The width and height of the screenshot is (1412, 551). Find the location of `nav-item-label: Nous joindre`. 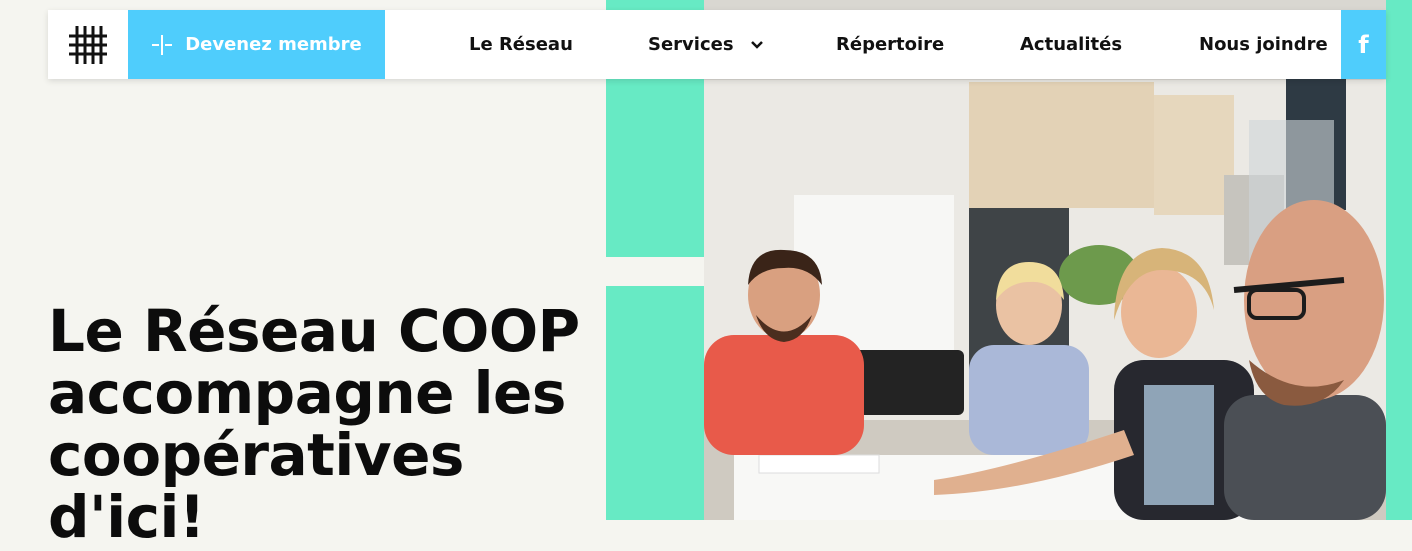

nav-item-label: Nous joindre is located at coordinates (1263, 44).